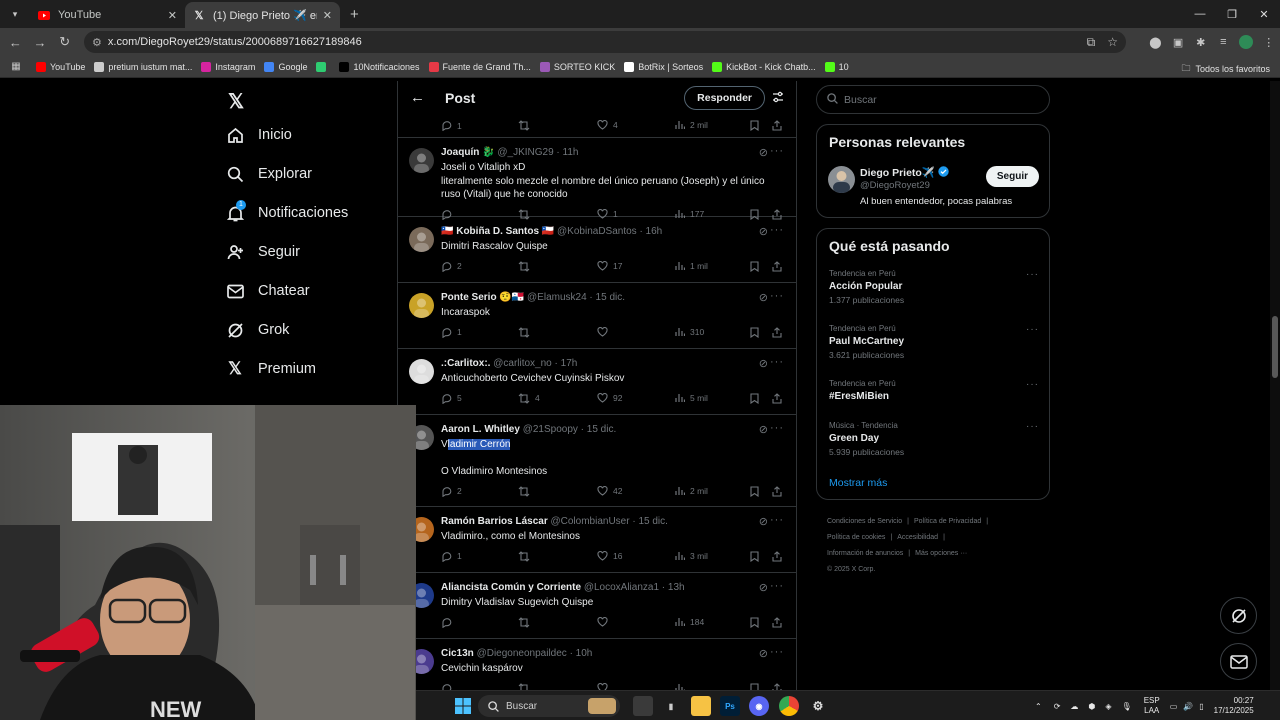 This screenshot has height=720, width=1280. What do you see at coordinates (1238, 615) in the screenshot?
I see `grok-fab-button` at bounding box center [1238, 615].